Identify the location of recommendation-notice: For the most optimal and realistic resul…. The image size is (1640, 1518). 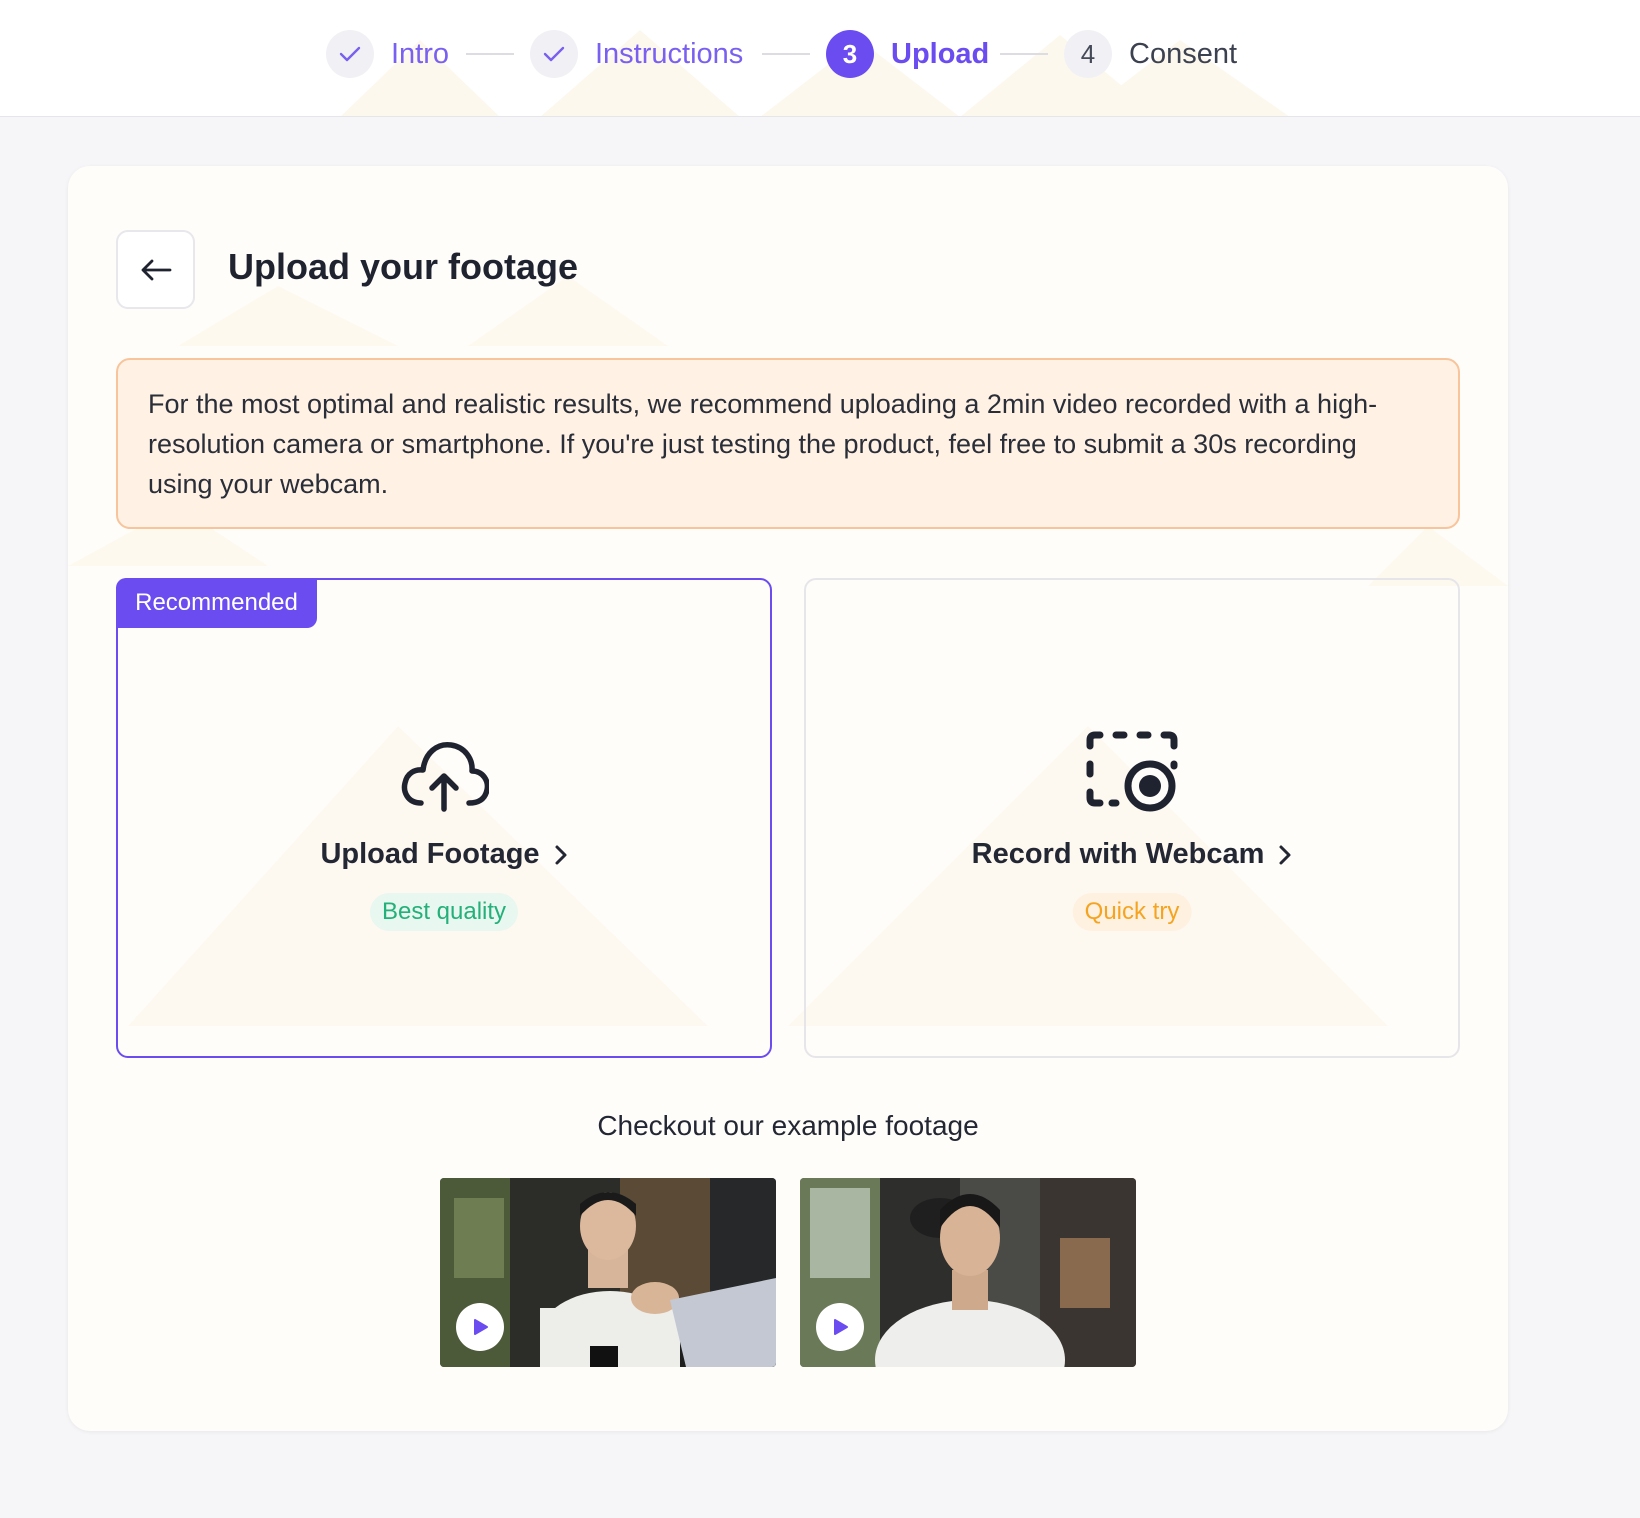
(788, 443).